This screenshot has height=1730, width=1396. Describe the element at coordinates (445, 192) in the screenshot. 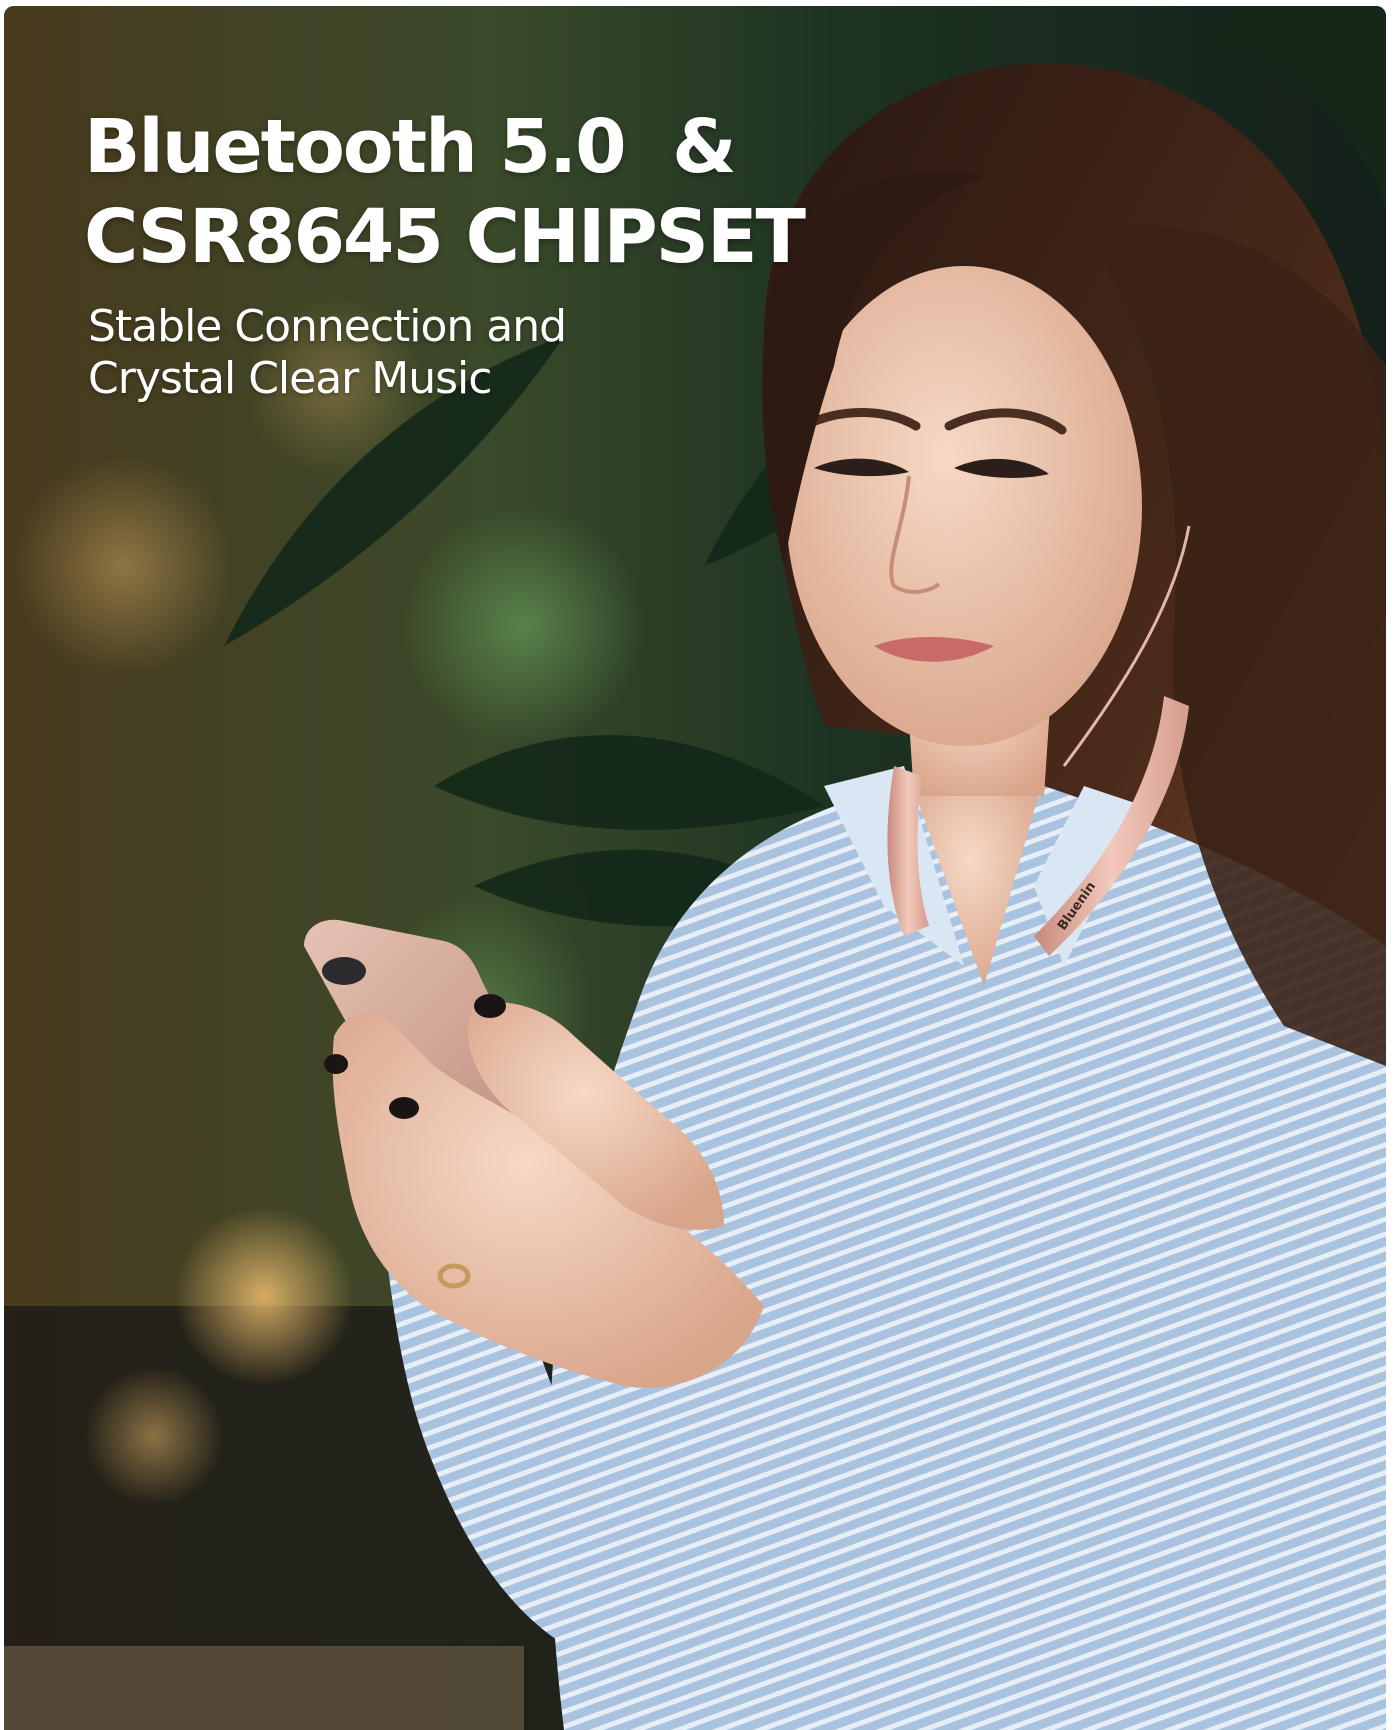

I see `headline: Bluetooth 5.0 & CSR8645 CHIPSET` at that location.